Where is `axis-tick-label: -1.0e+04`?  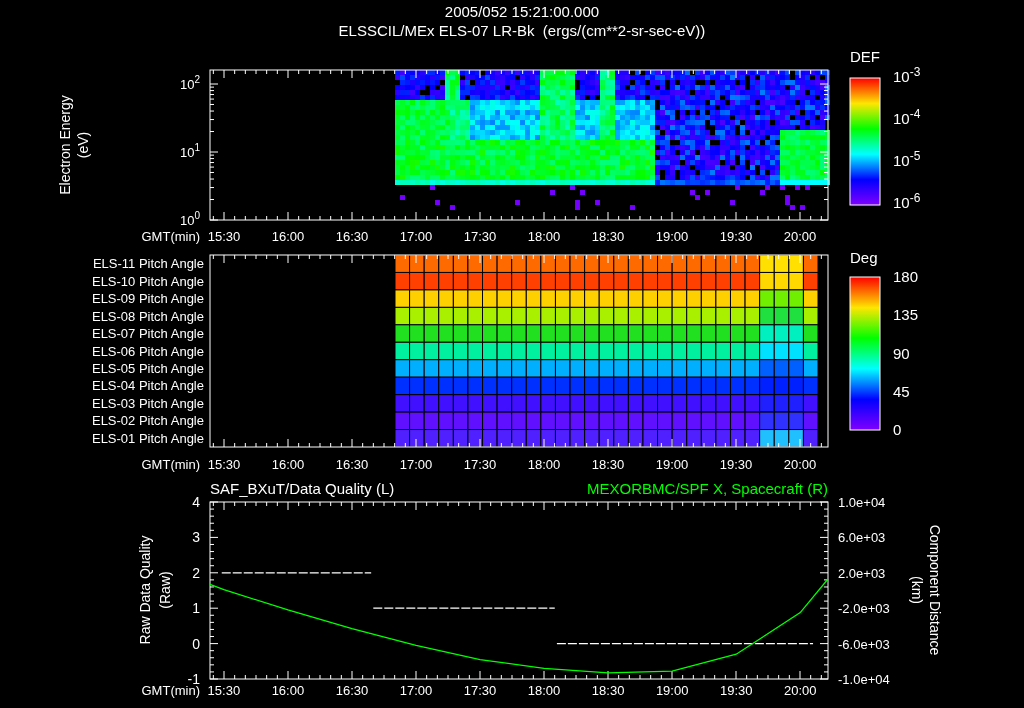
axis-tick-label: -1.0e+04 is located at coordinates (864, 679).